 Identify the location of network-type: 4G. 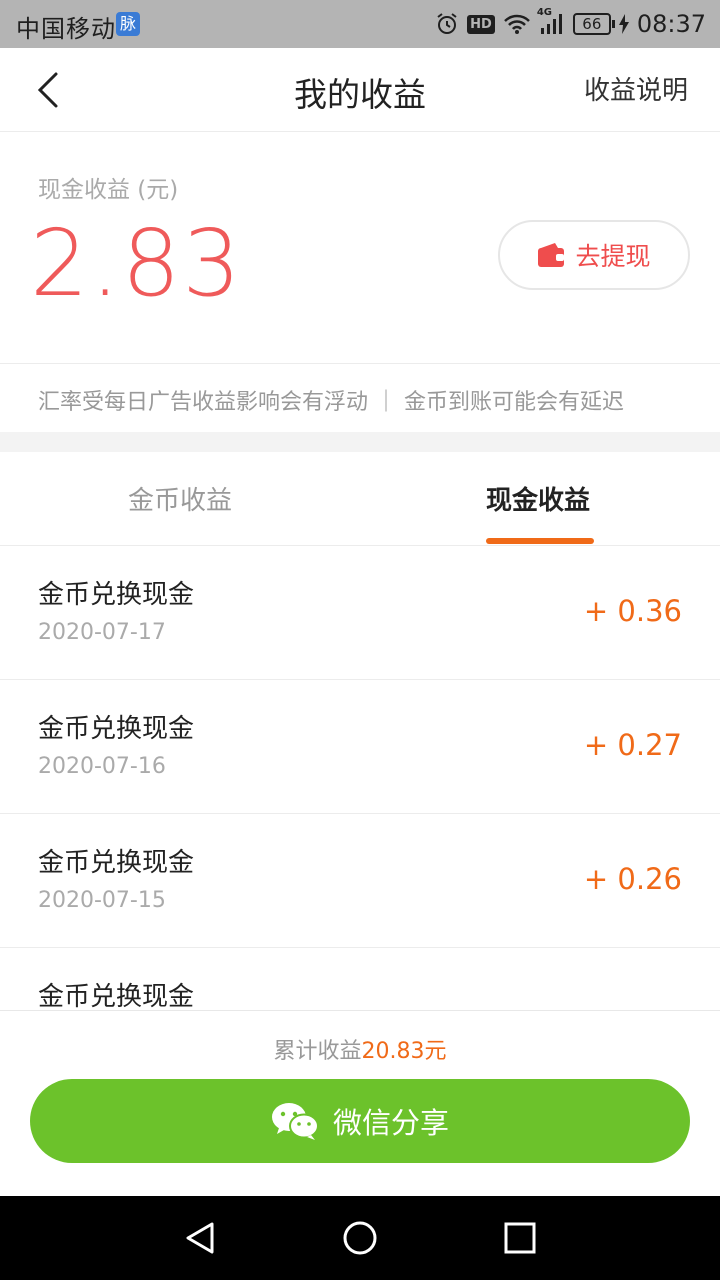
(544, 12).